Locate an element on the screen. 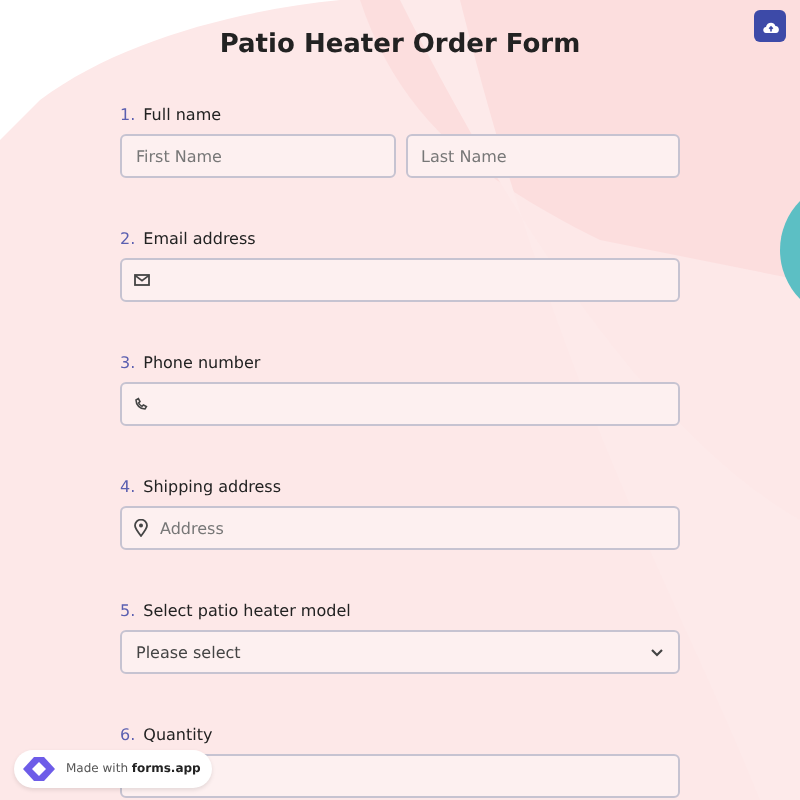 This screenshot has width=800, height=800. question-label: Shipping address is located at coordinates (212, 487).